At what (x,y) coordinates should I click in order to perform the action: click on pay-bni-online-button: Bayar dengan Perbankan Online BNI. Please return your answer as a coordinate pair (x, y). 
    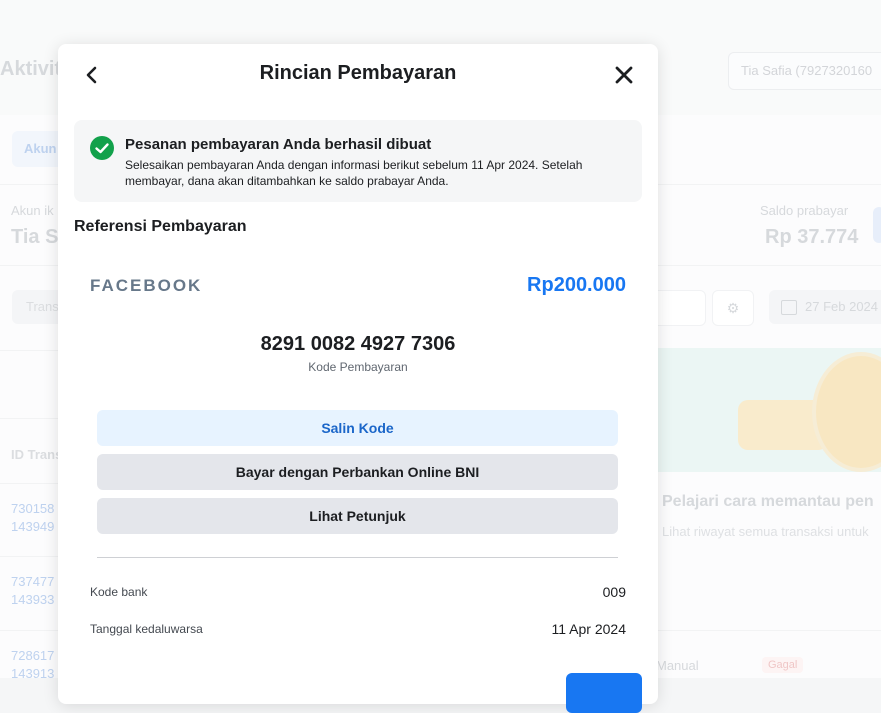
    Looking at the image, I should click on (357, 472).